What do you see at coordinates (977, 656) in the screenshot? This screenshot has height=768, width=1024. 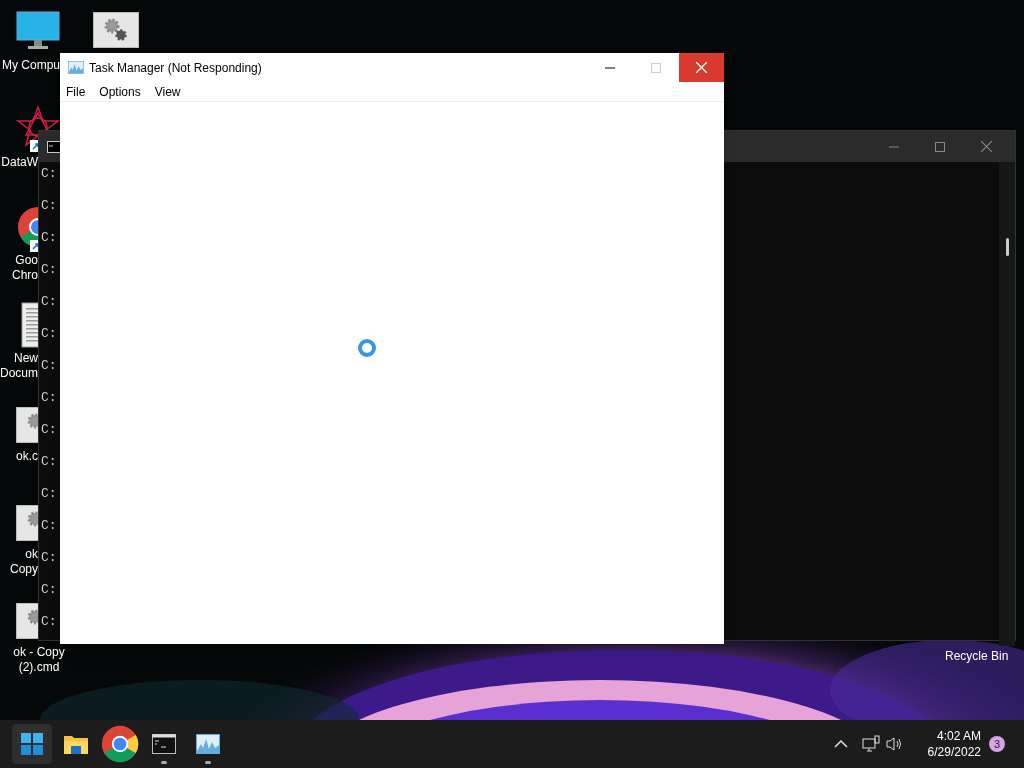 I see `desktop-icon-label: Recycle Bin` at bounding box center [977, 656].